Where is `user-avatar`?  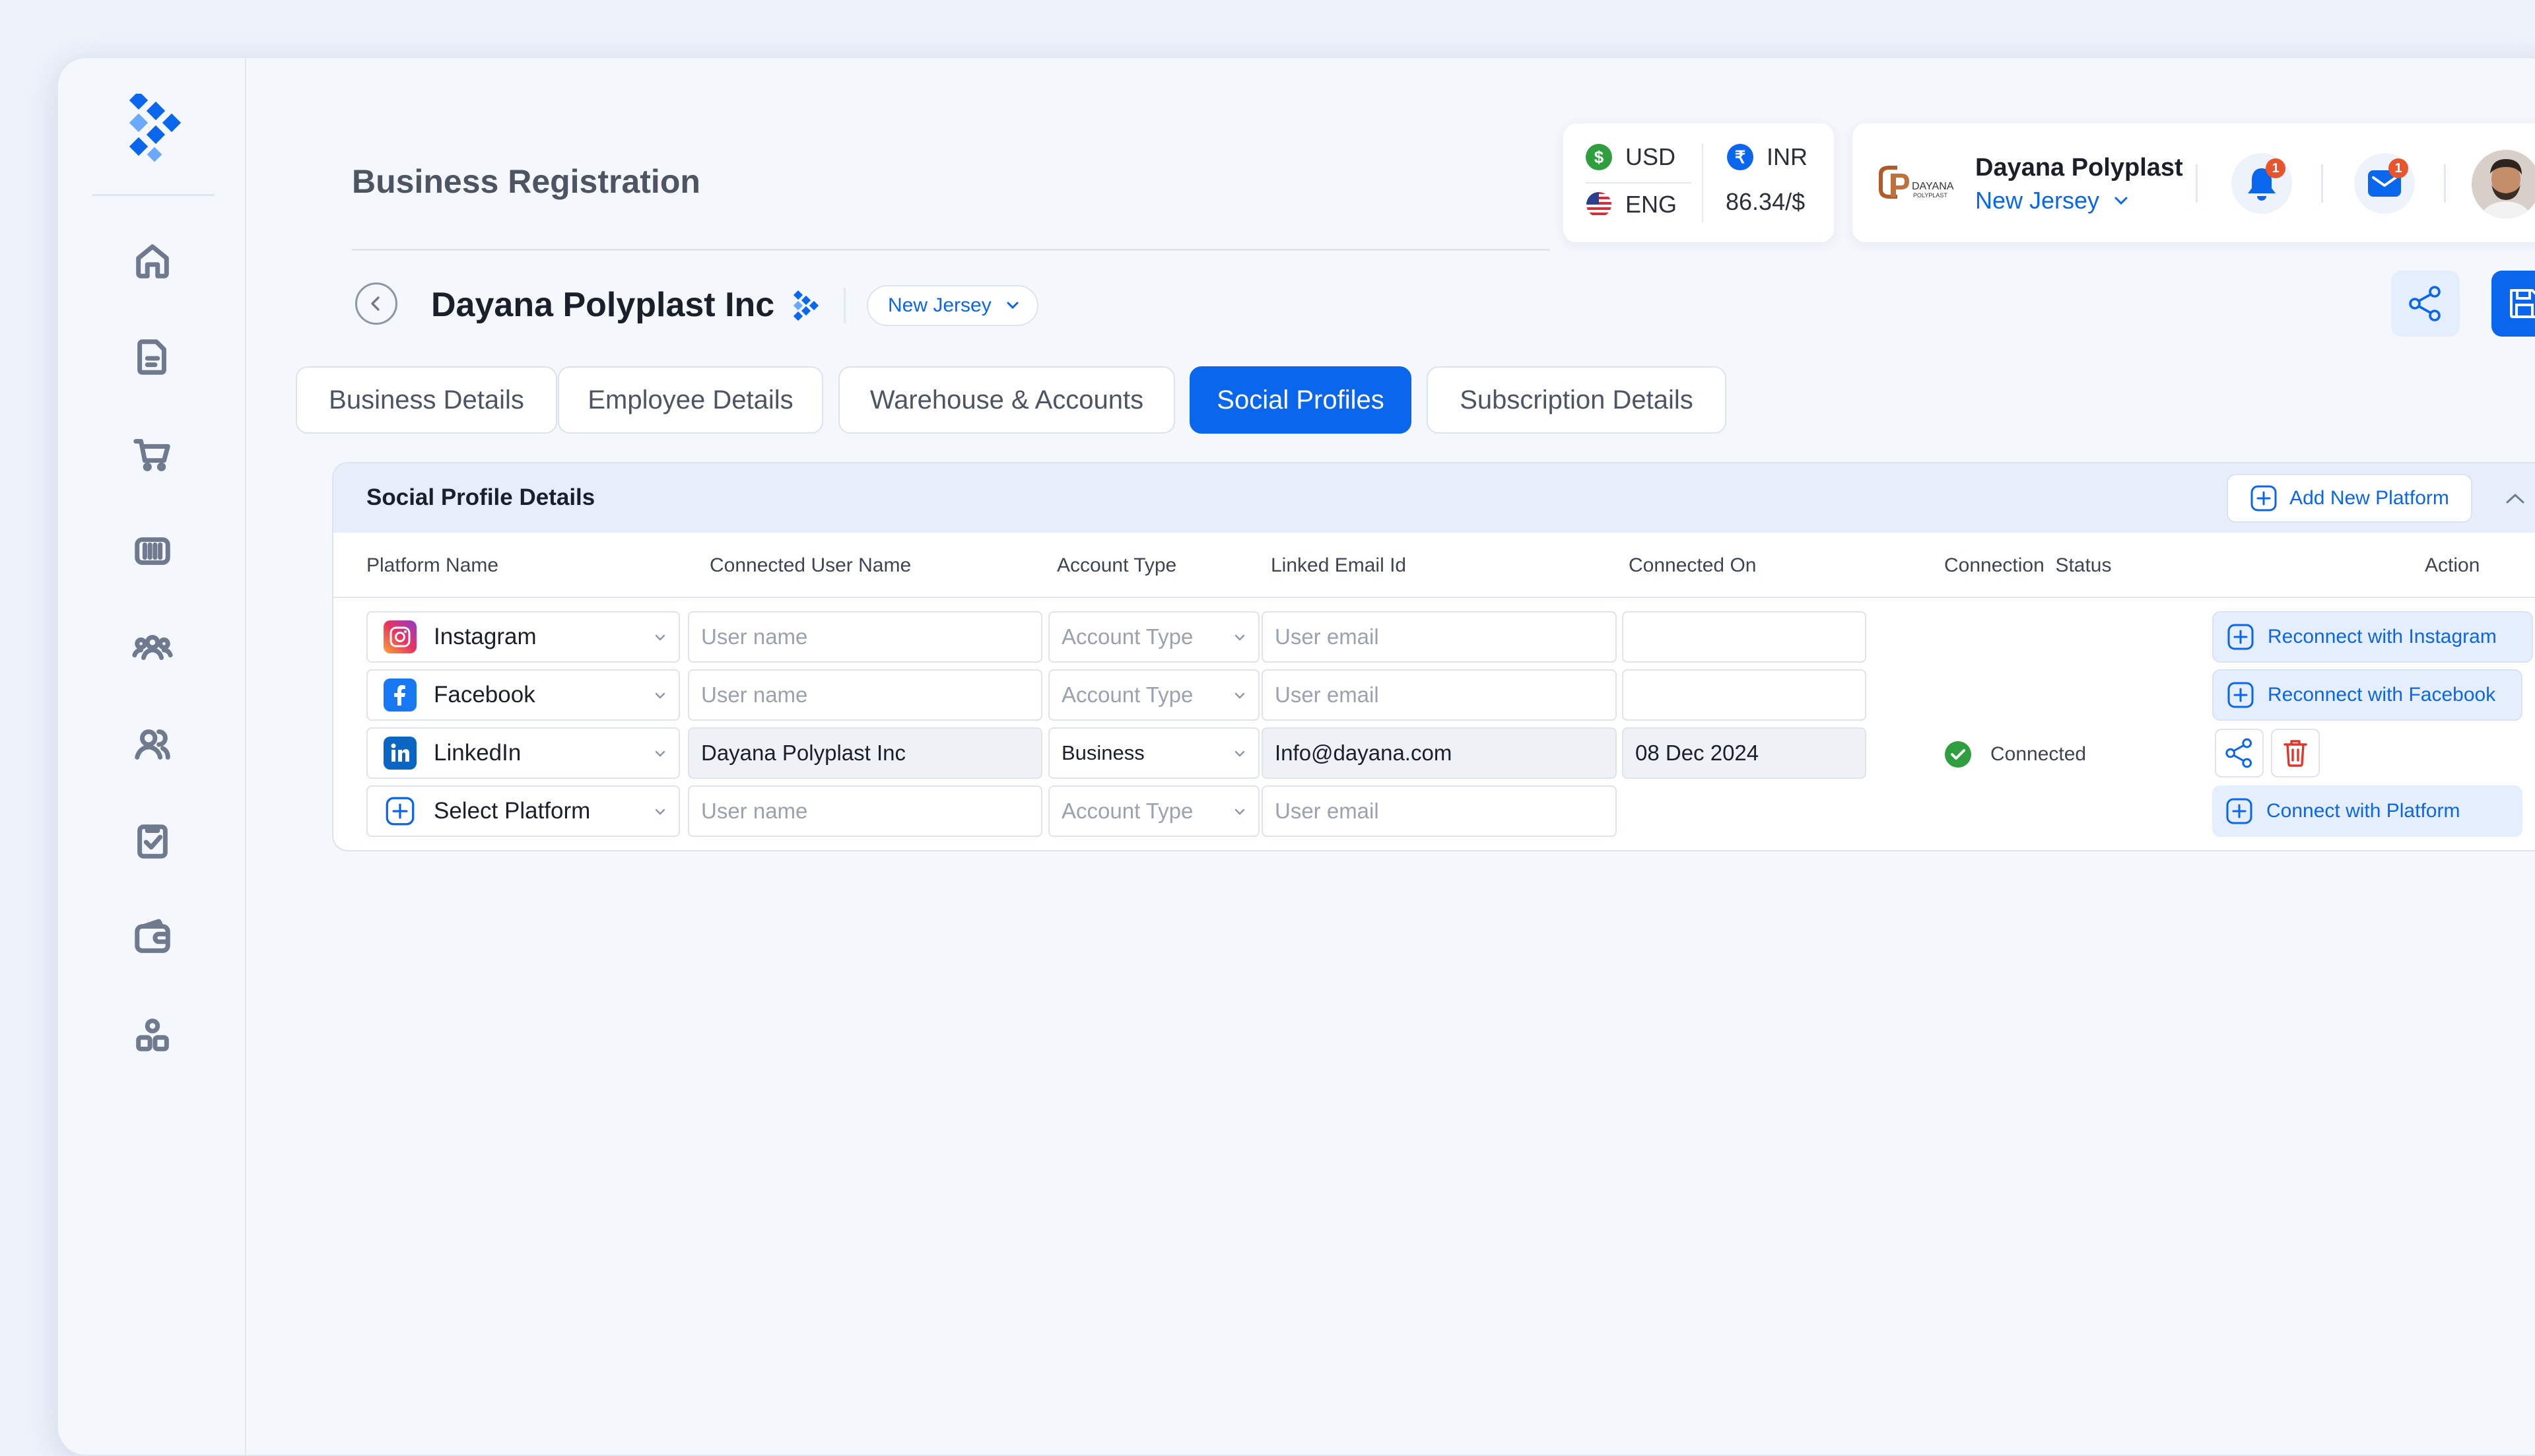 user-avatar is located at coordinates (2503, 184).